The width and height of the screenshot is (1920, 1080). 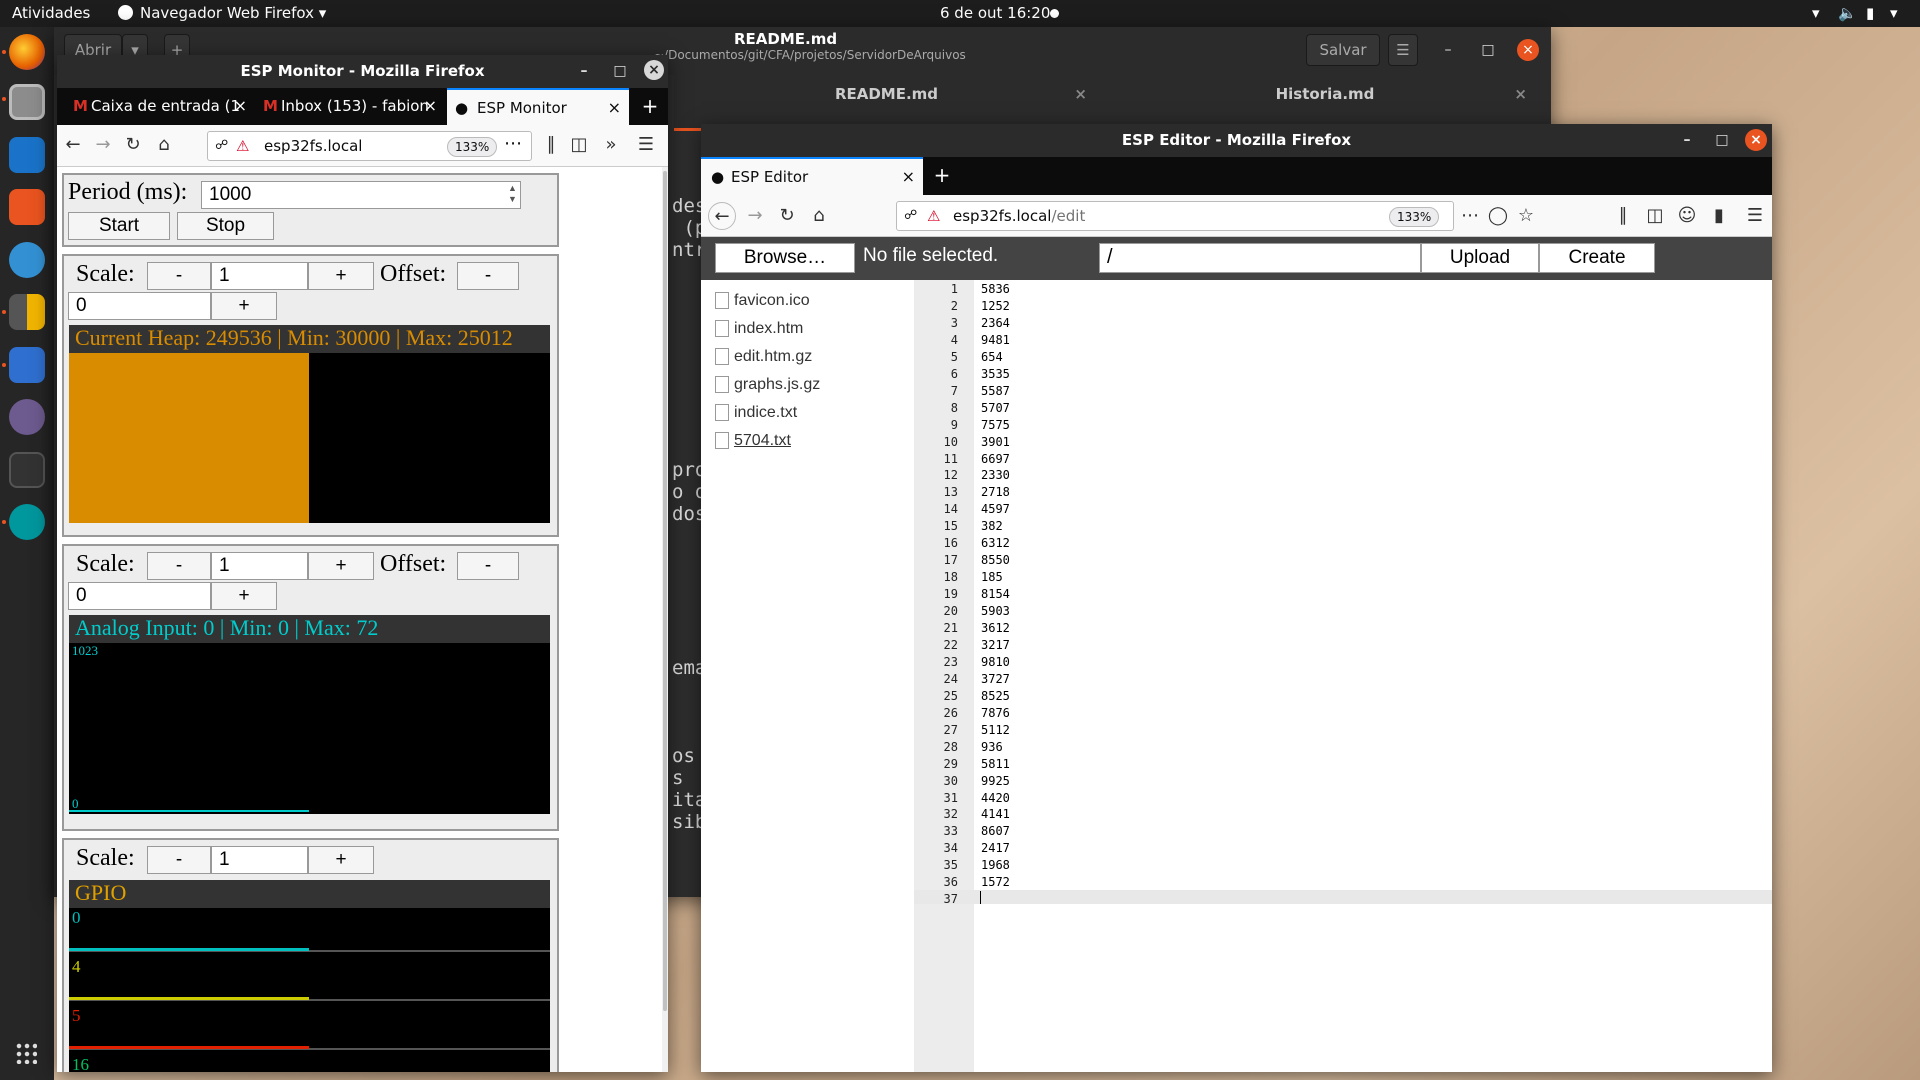 I want to click on text-editor-icon, so click(x=27, y=365).